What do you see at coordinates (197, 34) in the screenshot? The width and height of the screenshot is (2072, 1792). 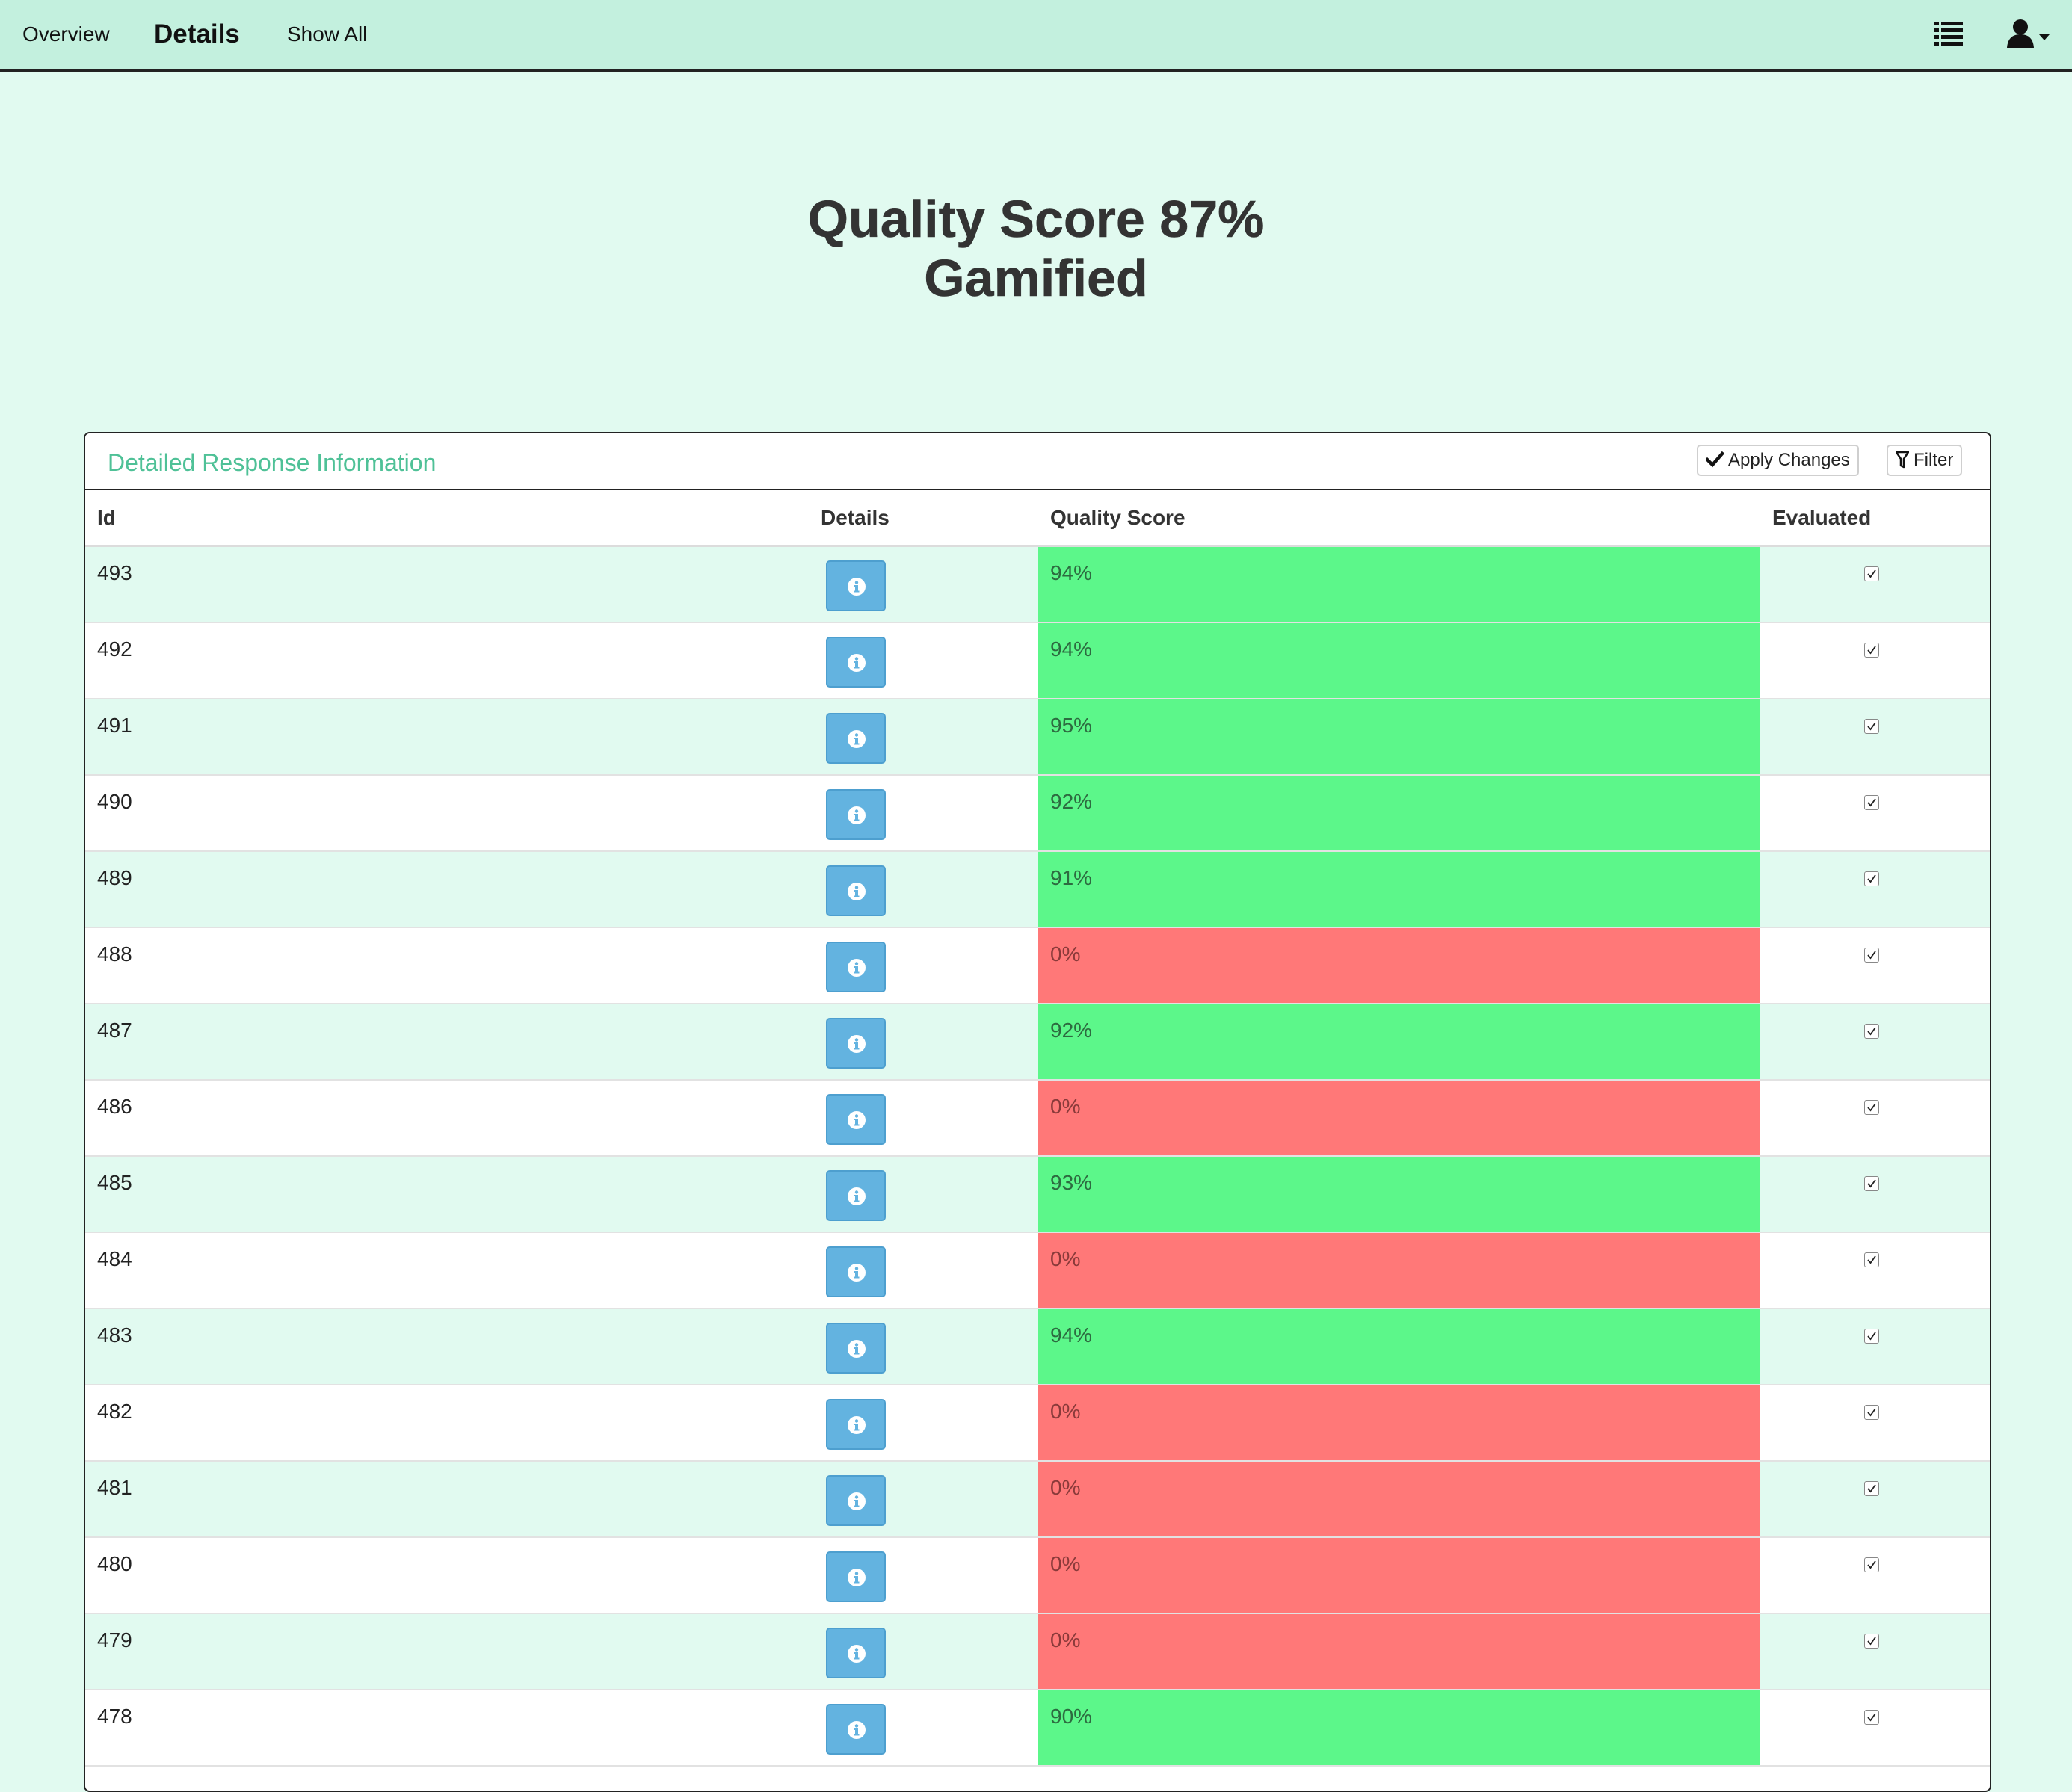 I see `nav-link-details: Details` at bounding box center [197, 34].